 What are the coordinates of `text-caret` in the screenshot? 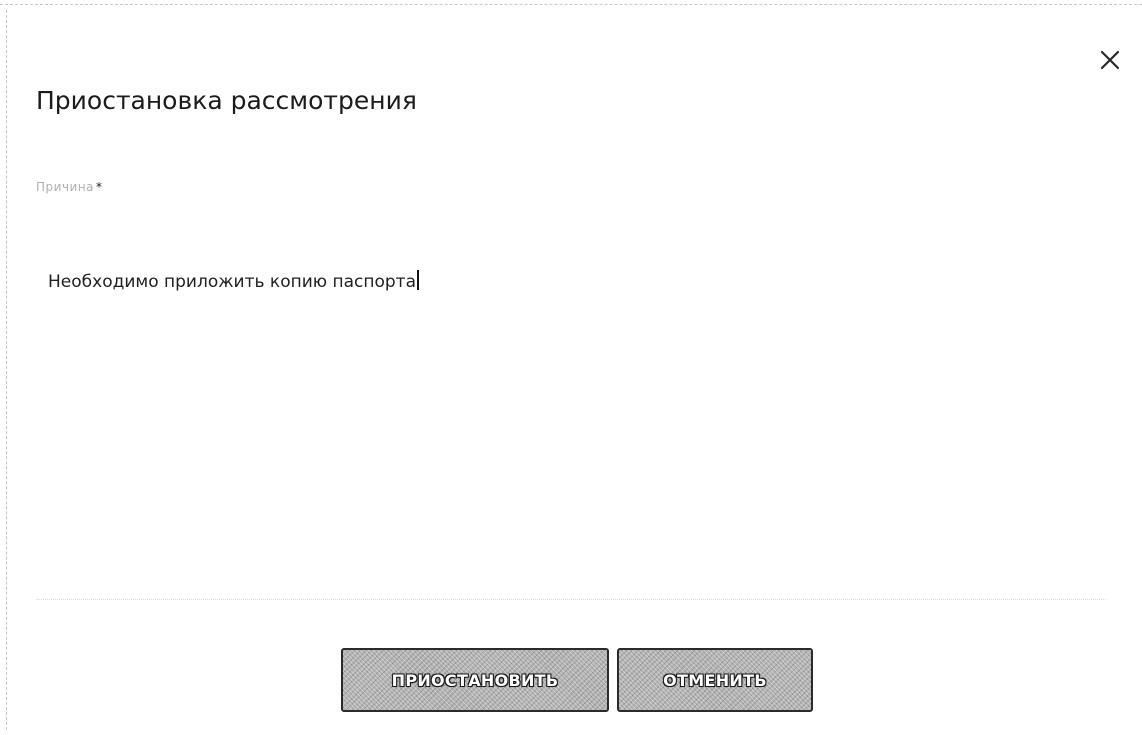 It's located at (417, 280).